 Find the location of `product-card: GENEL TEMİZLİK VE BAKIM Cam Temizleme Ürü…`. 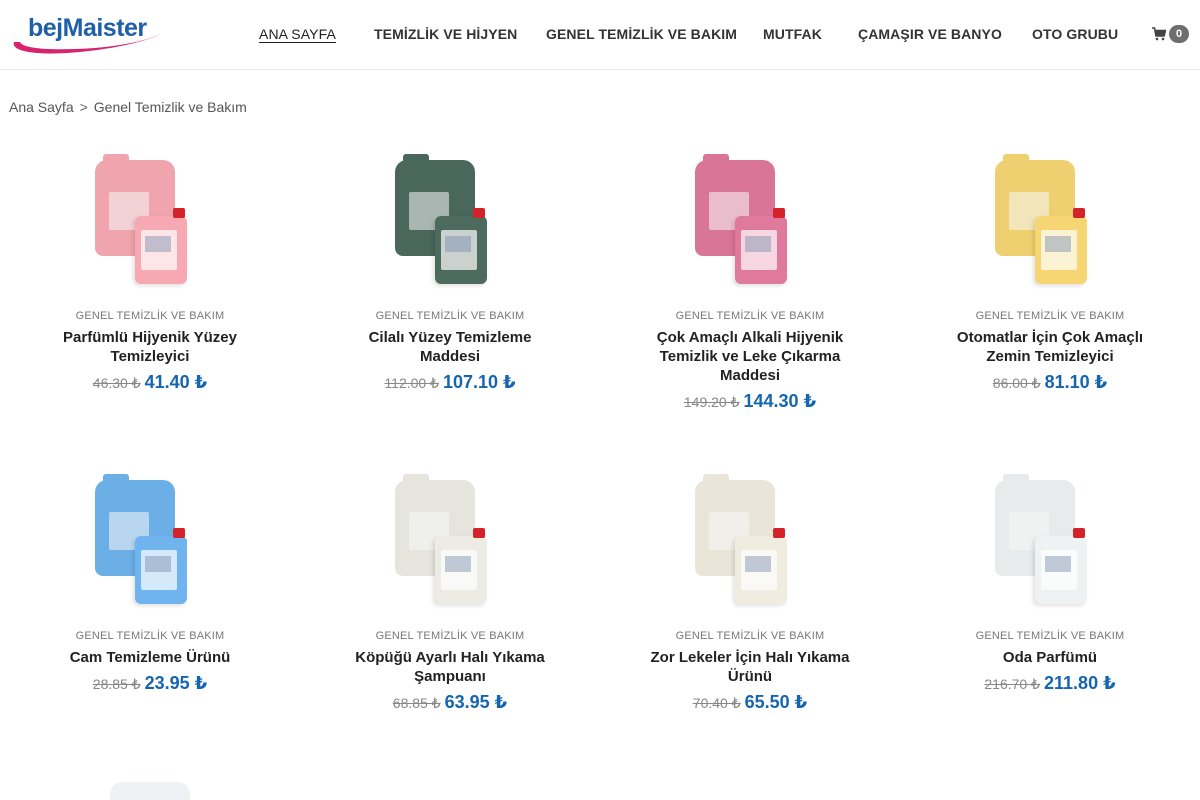

product-card: GENEL TEMİZLİK VE BAKIM Cam Temizleme Ürü… is located at coordinates (150, 612).